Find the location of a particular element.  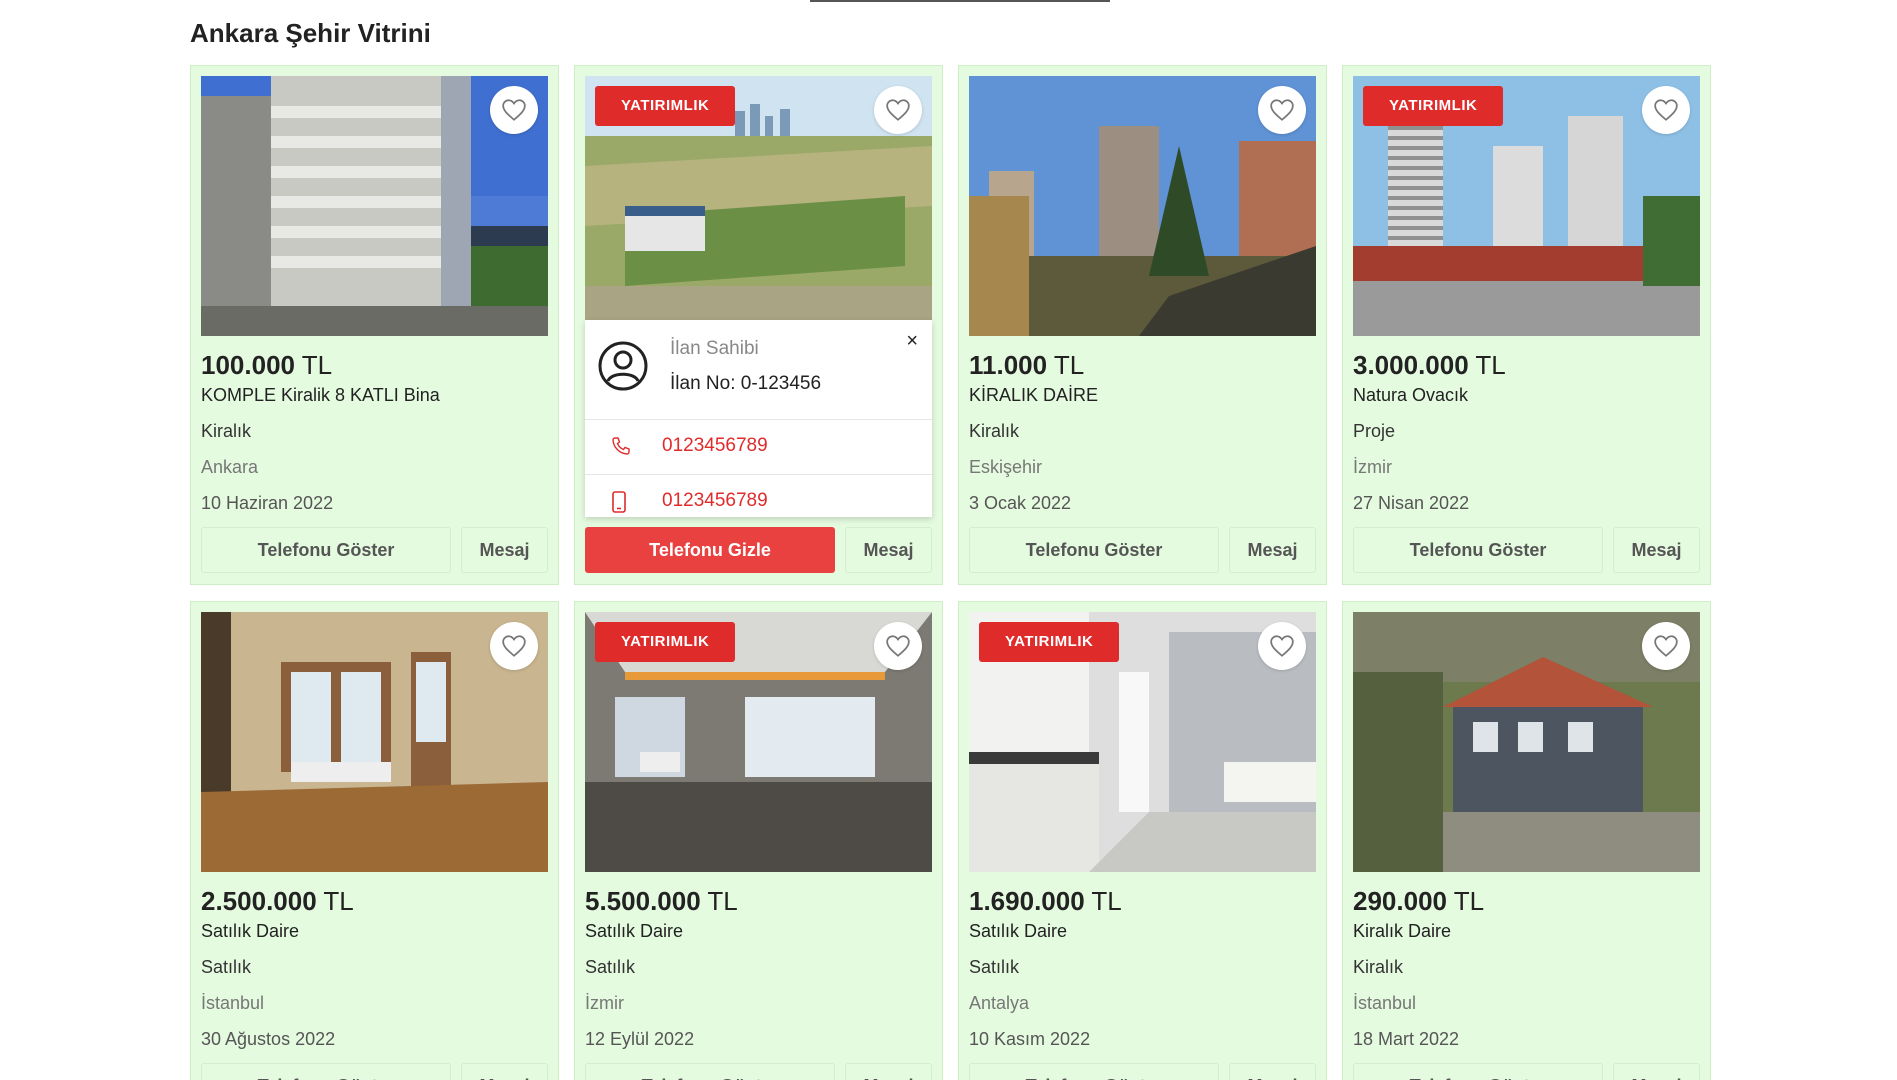

mobile-number: 0123456789 is located at coordinates (715, 501).